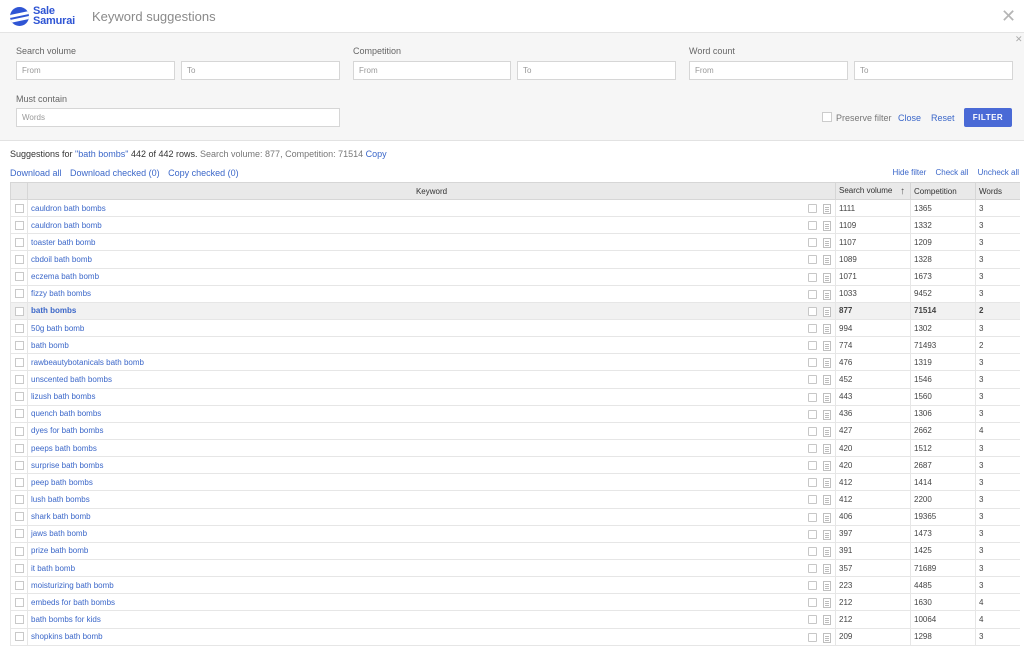  What do you see at coordinates (67, 465) in the screenshot?
I see `keyword-link: surprise bath bombs` at bounding box center [67, 465].